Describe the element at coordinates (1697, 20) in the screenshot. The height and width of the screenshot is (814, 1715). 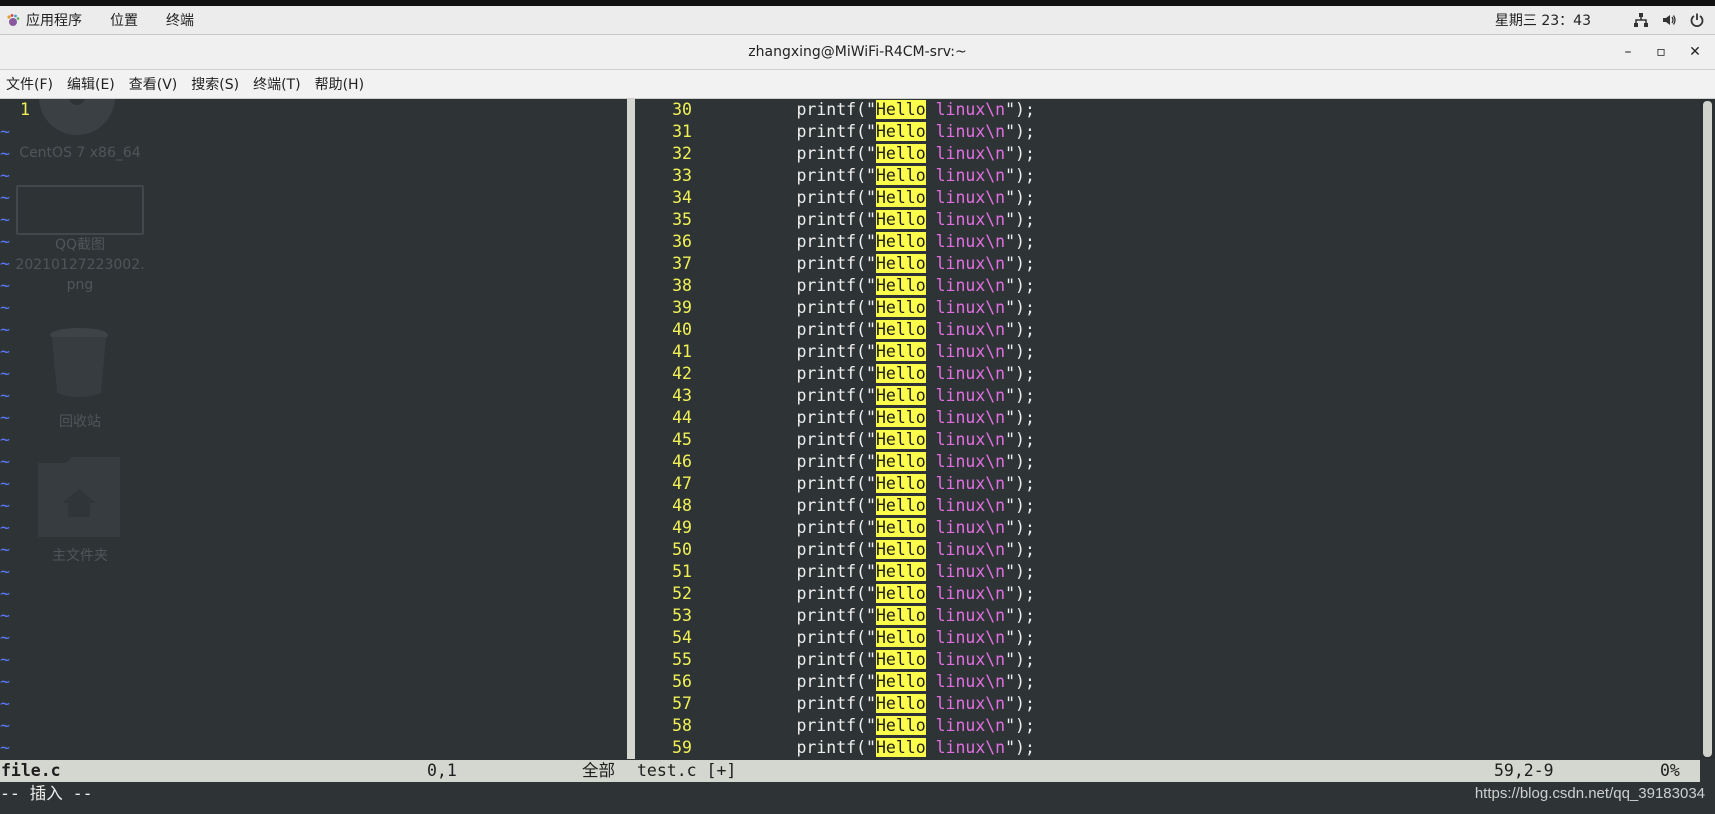
I see `power-icon` at that location.